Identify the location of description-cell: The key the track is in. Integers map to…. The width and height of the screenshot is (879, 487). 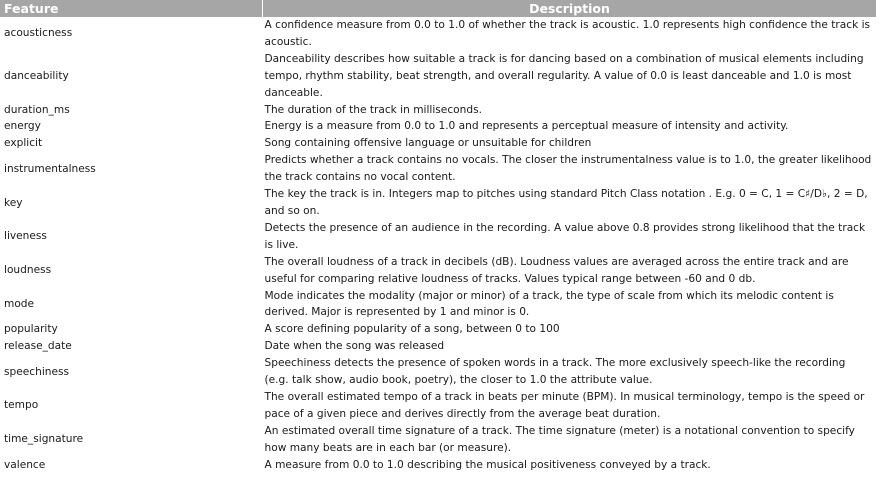
(566, 202).